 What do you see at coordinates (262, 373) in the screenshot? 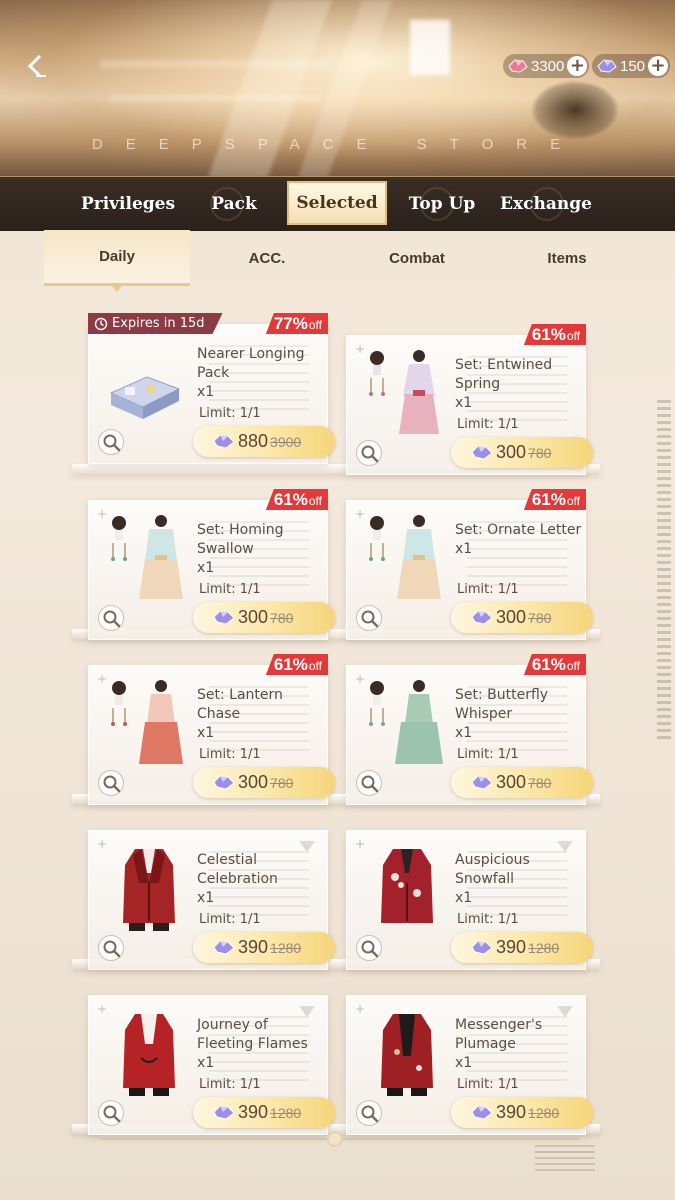
I see `product-name: Nearer Longing Pack x1` at bounding box center [262, 373].